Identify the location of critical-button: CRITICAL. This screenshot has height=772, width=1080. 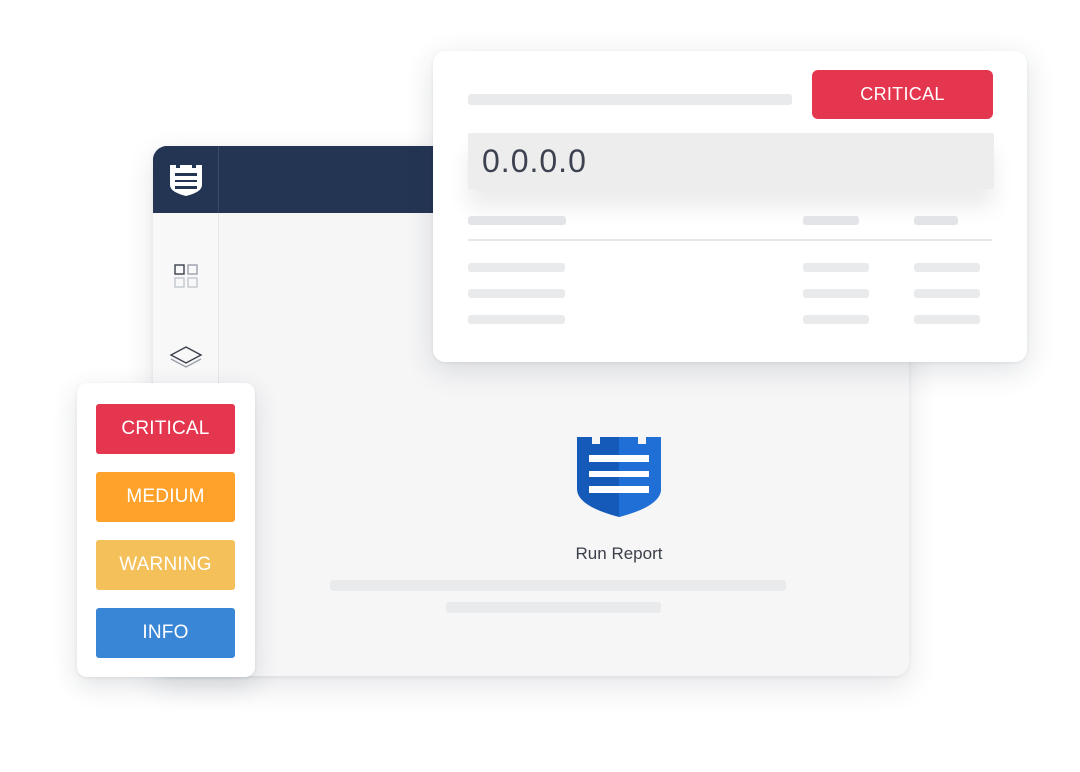
(165, 429).